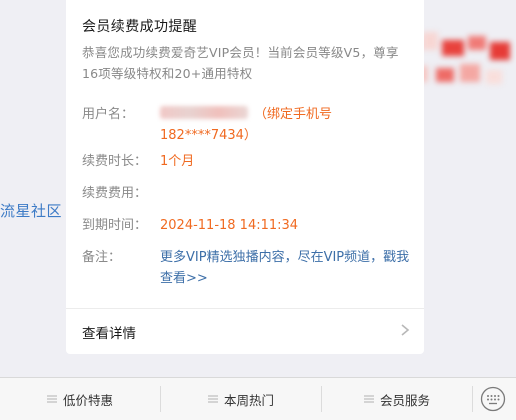  What do you see at coordinates (109, 332) in the screenshot?
I see `view-details-link: 查看详情` at bounding box center [109, 332].